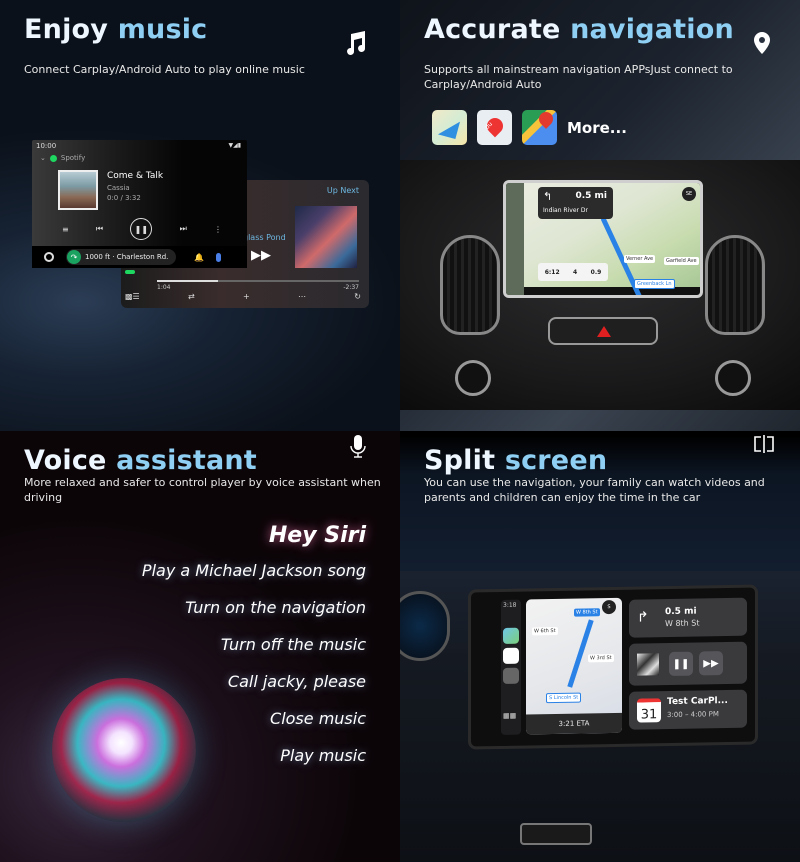 This screenshot has height=862, width=800. I want to click on turn-instruction: ↰ 0.5 mi Indian River Dr, so click(575, 203).